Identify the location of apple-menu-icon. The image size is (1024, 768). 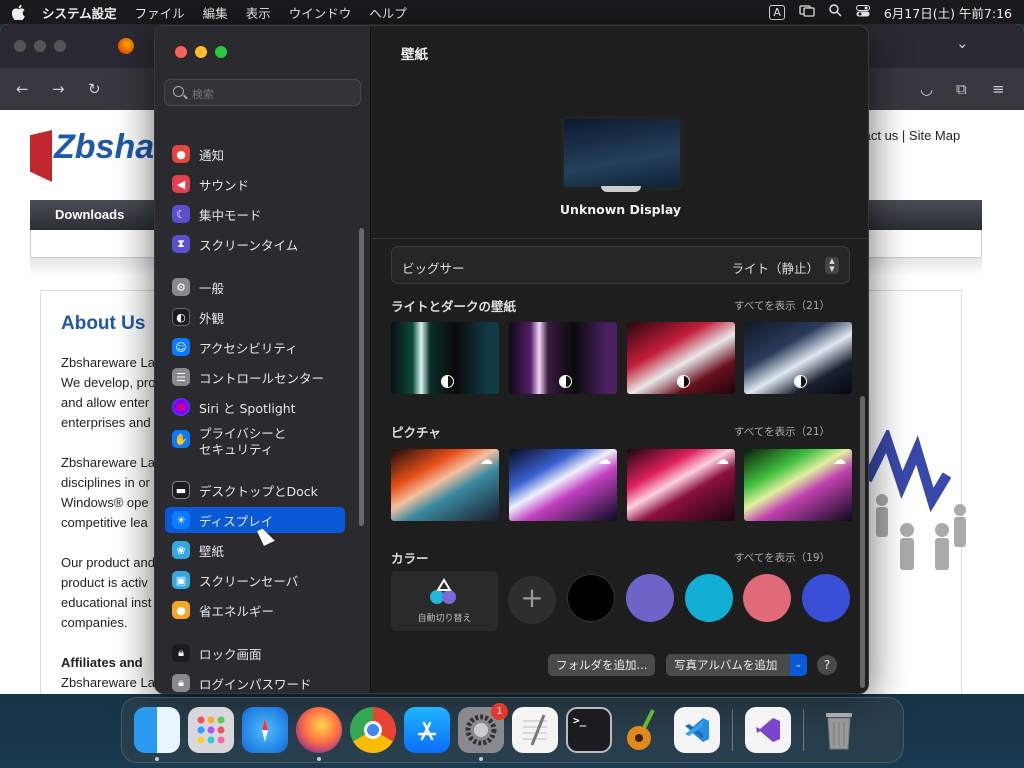
(19, 12).